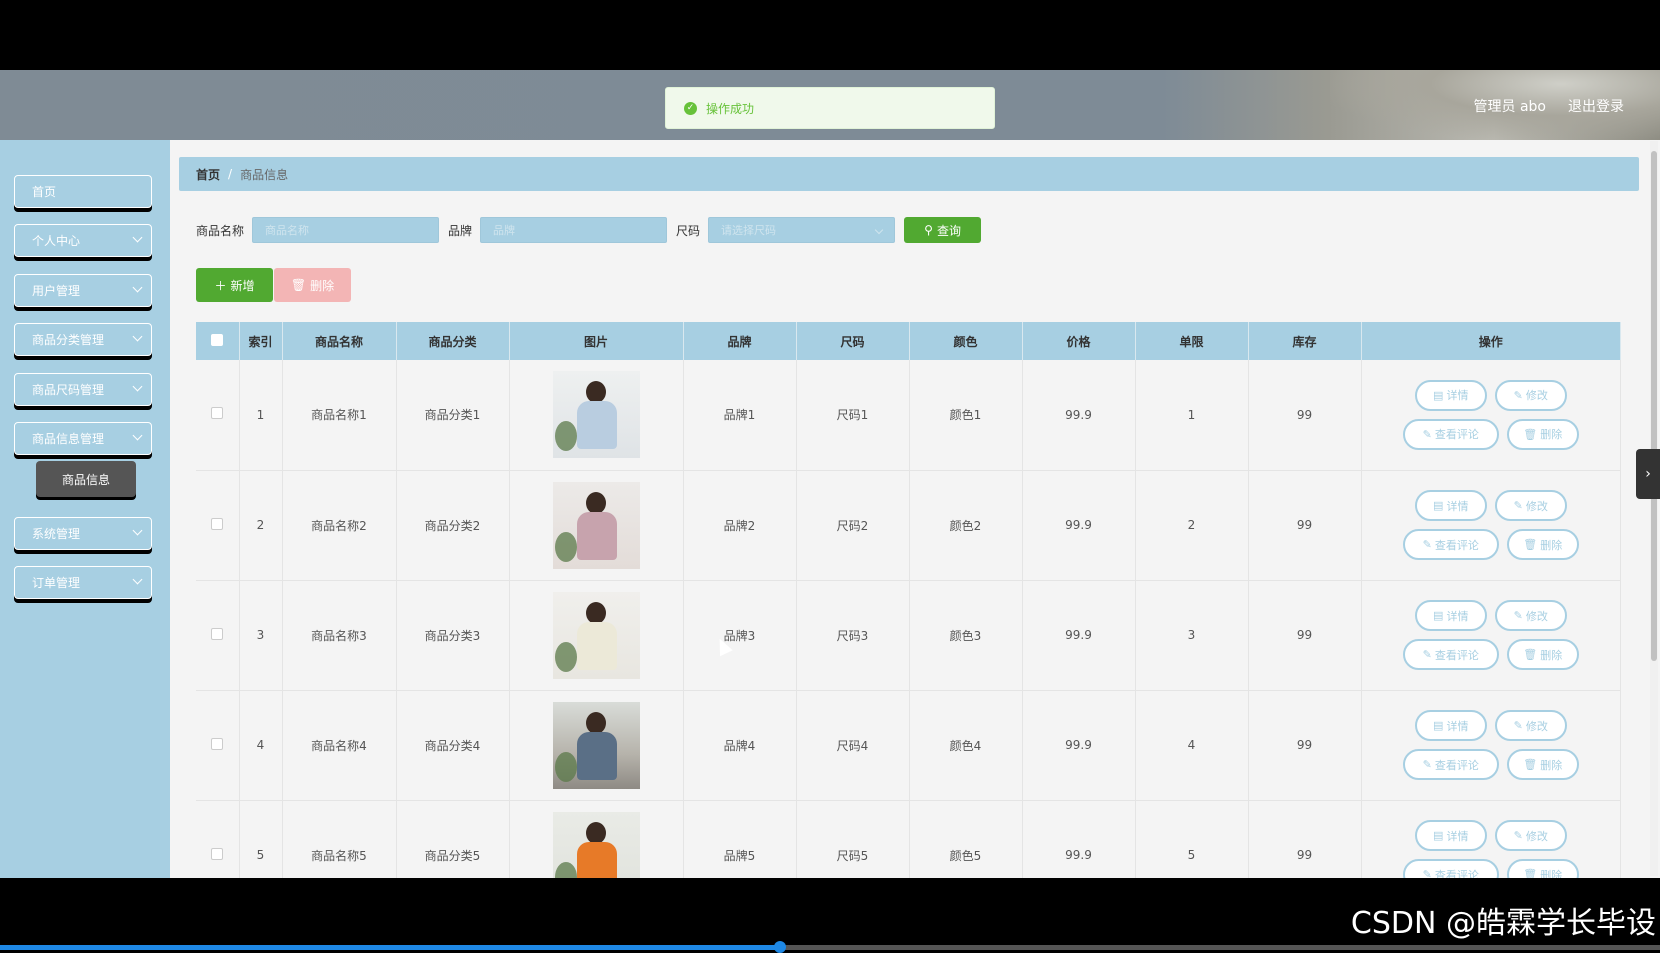 The image size is (1660, 953). What do you see at coordinates (780, 947) in the screenshot?
I see `progress-knob` at bounding box center [780, 947].